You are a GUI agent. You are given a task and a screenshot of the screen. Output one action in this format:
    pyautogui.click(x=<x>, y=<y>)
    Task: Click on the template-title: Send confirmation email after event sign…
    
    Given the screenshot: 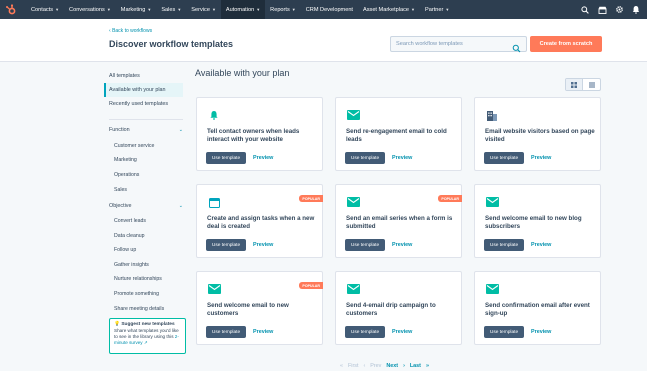 What is the action you would take?
    pyautogui.click(x=537, y=310)
    